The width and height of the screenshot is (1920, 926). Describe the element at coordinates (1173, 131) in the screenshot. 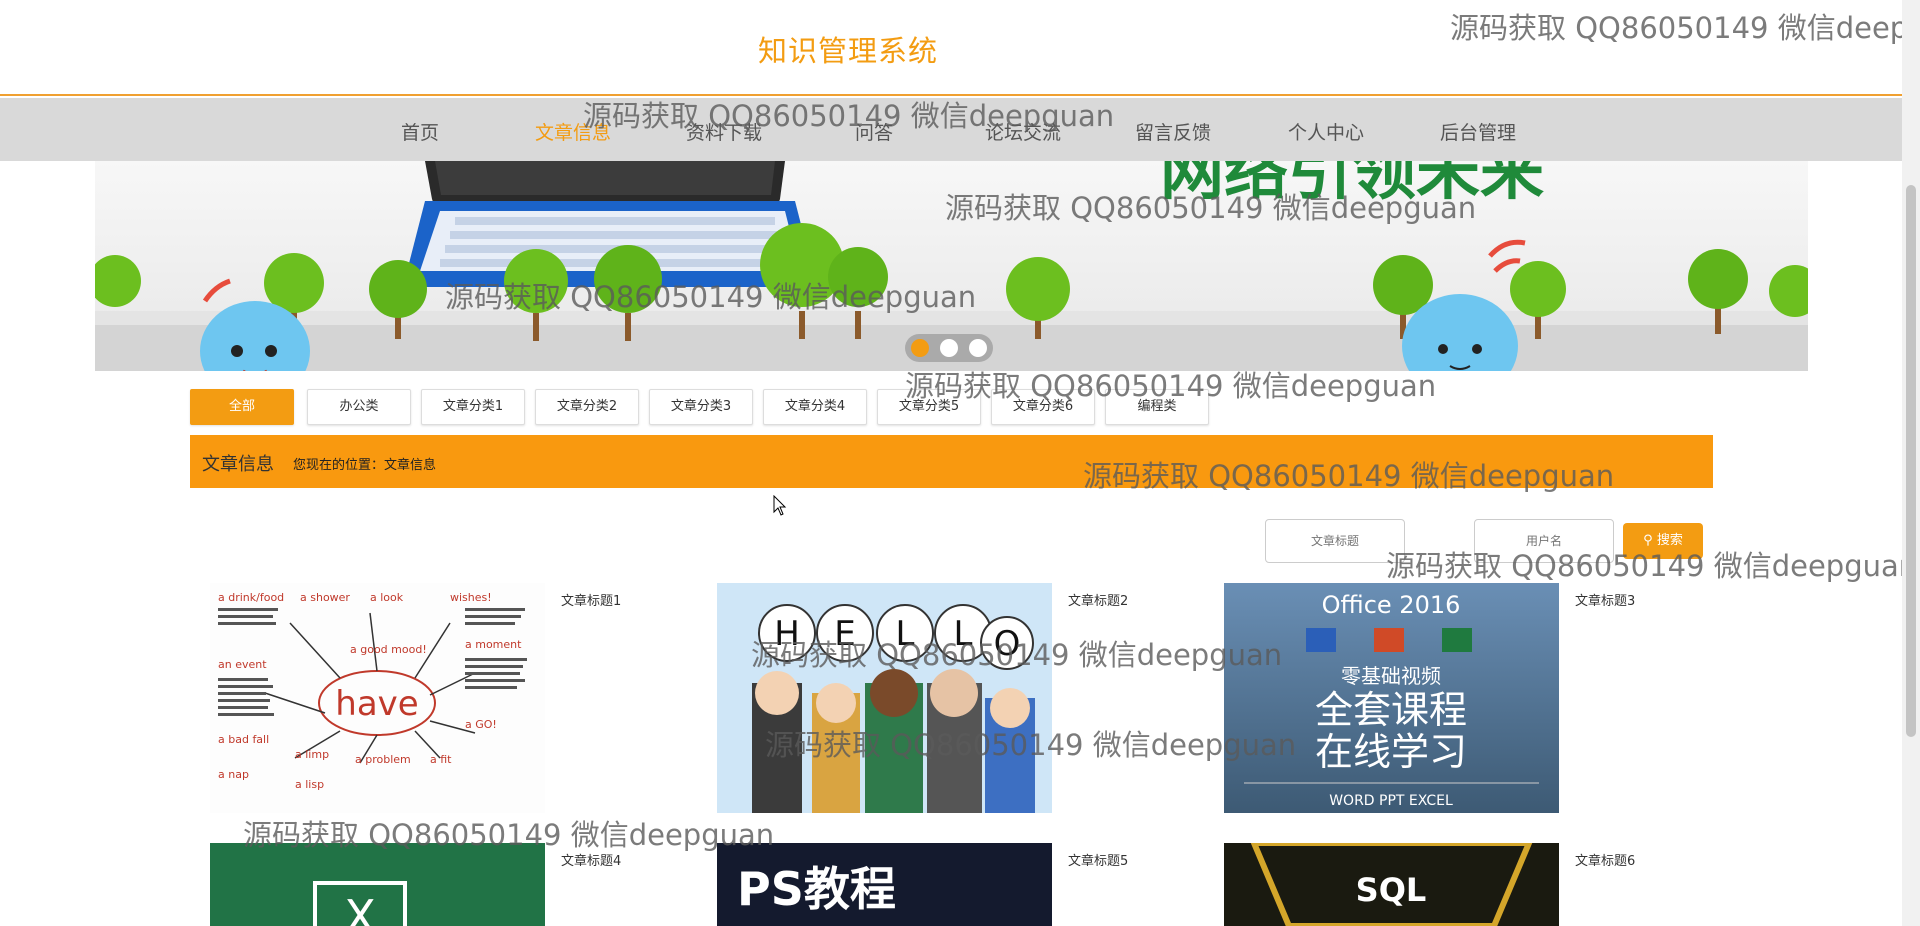

I see `nav-item-feedback: 留言反馈` at that location.